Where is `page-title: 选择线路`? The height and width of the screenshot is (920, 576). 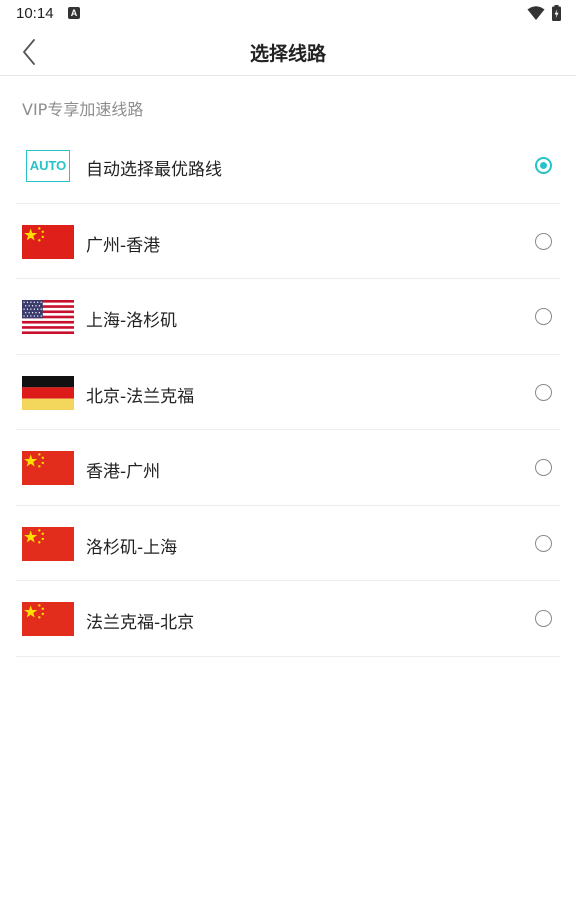 page-title: 选择线路 is located at coordinates (287, 54).